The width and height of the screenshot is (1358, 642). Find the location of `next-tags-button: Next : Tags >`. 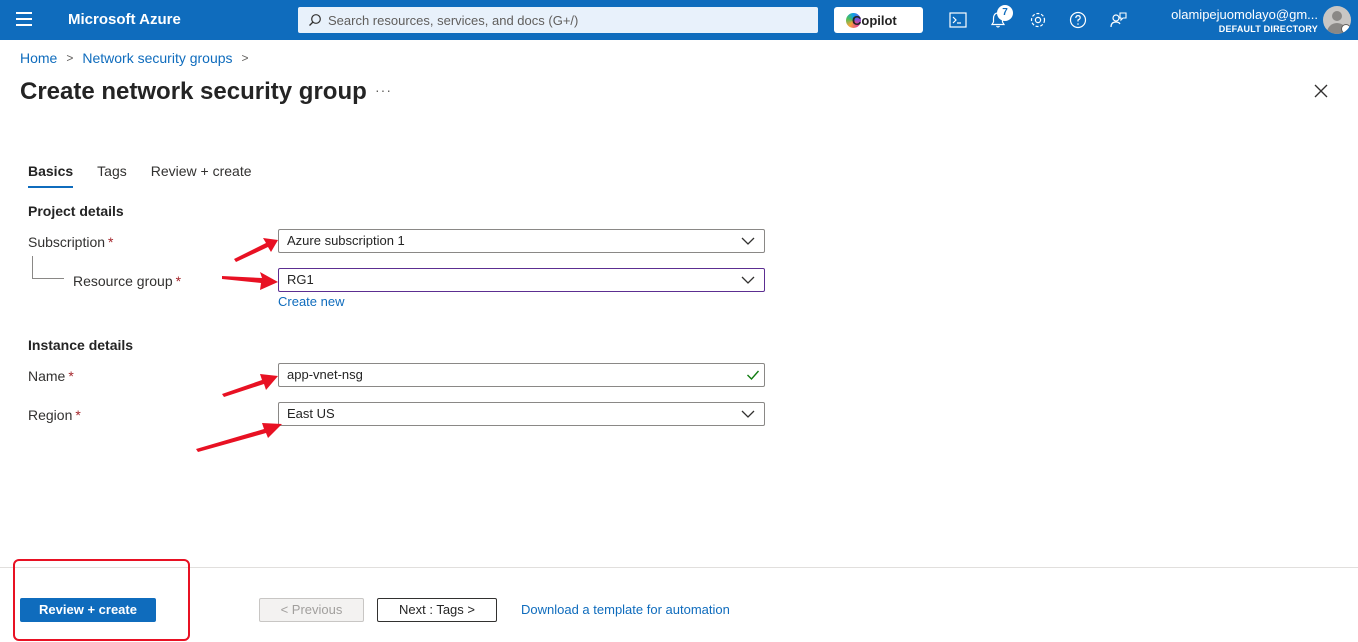

next-tags-button: Next : Tags > is located at coordinates (437, 610).